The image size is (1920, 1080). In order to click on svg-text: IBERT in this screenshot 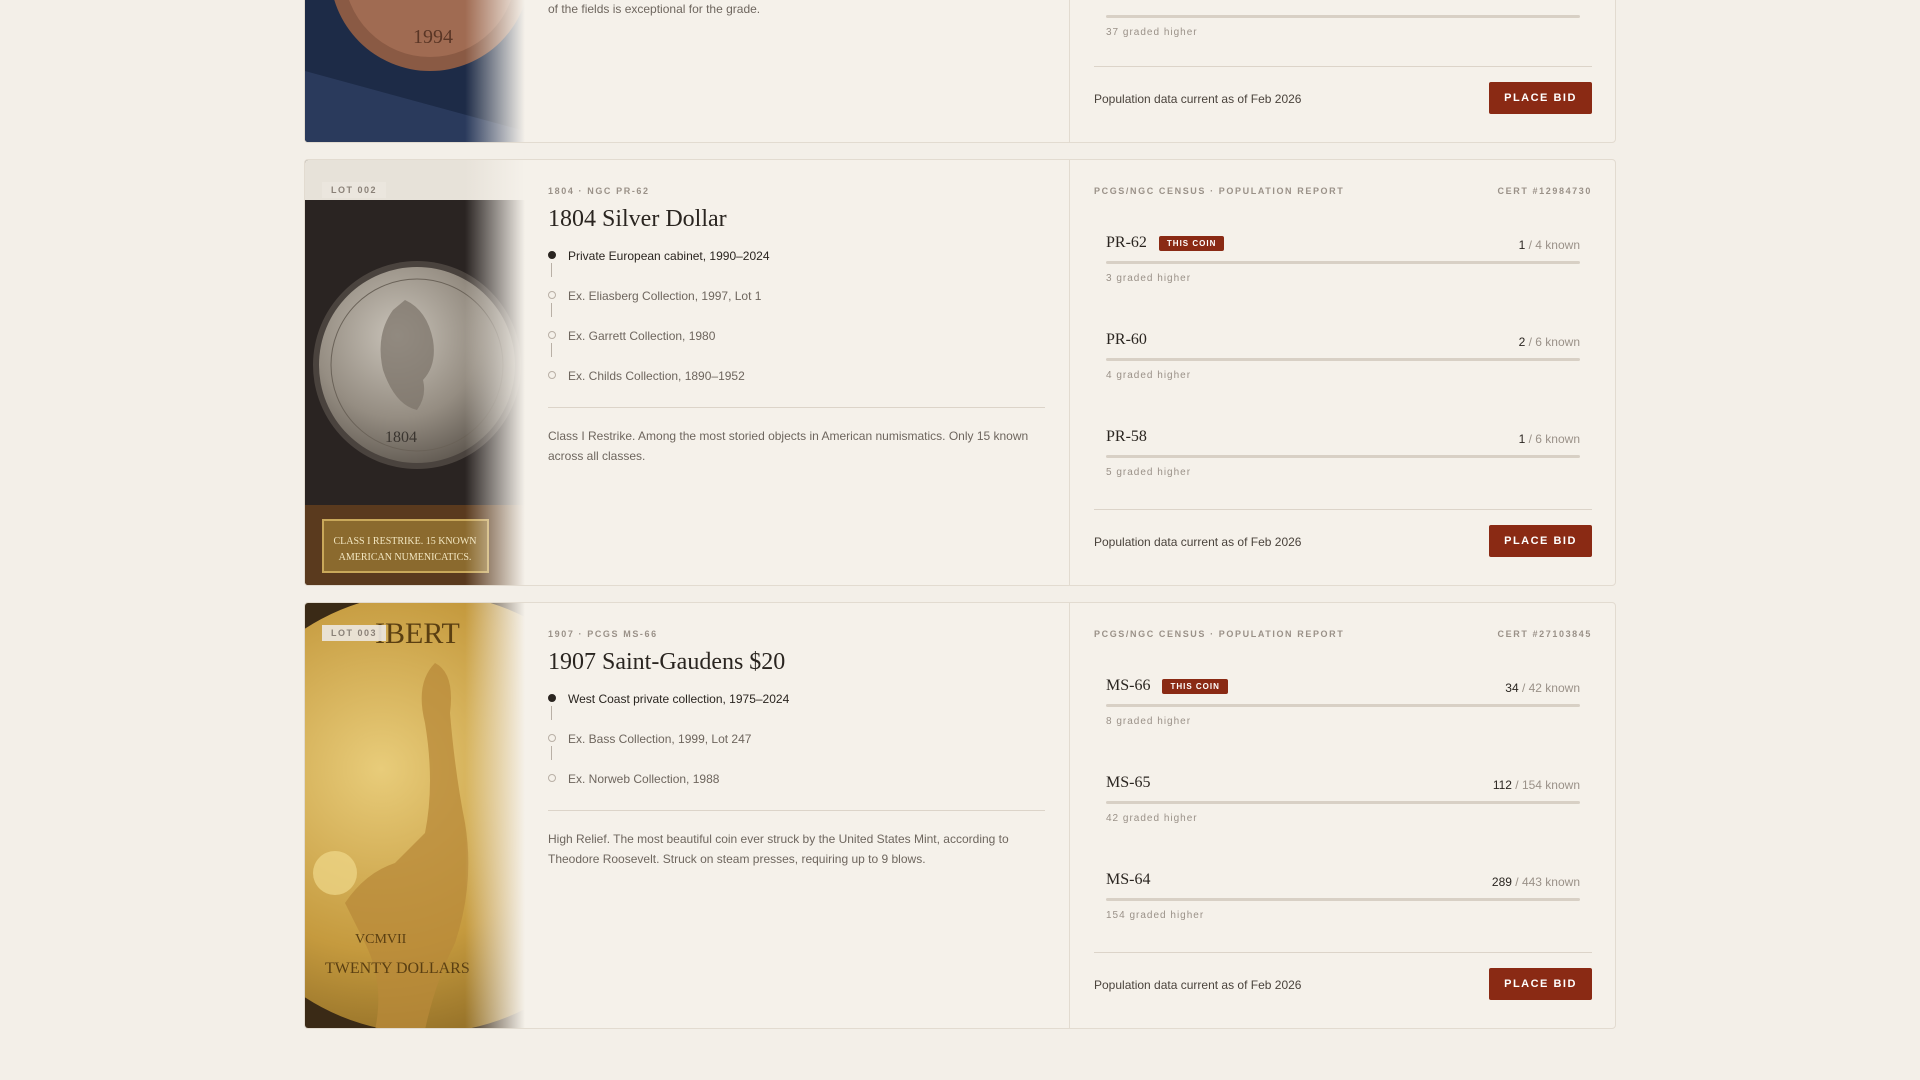, I will do `click(417, 633)`.